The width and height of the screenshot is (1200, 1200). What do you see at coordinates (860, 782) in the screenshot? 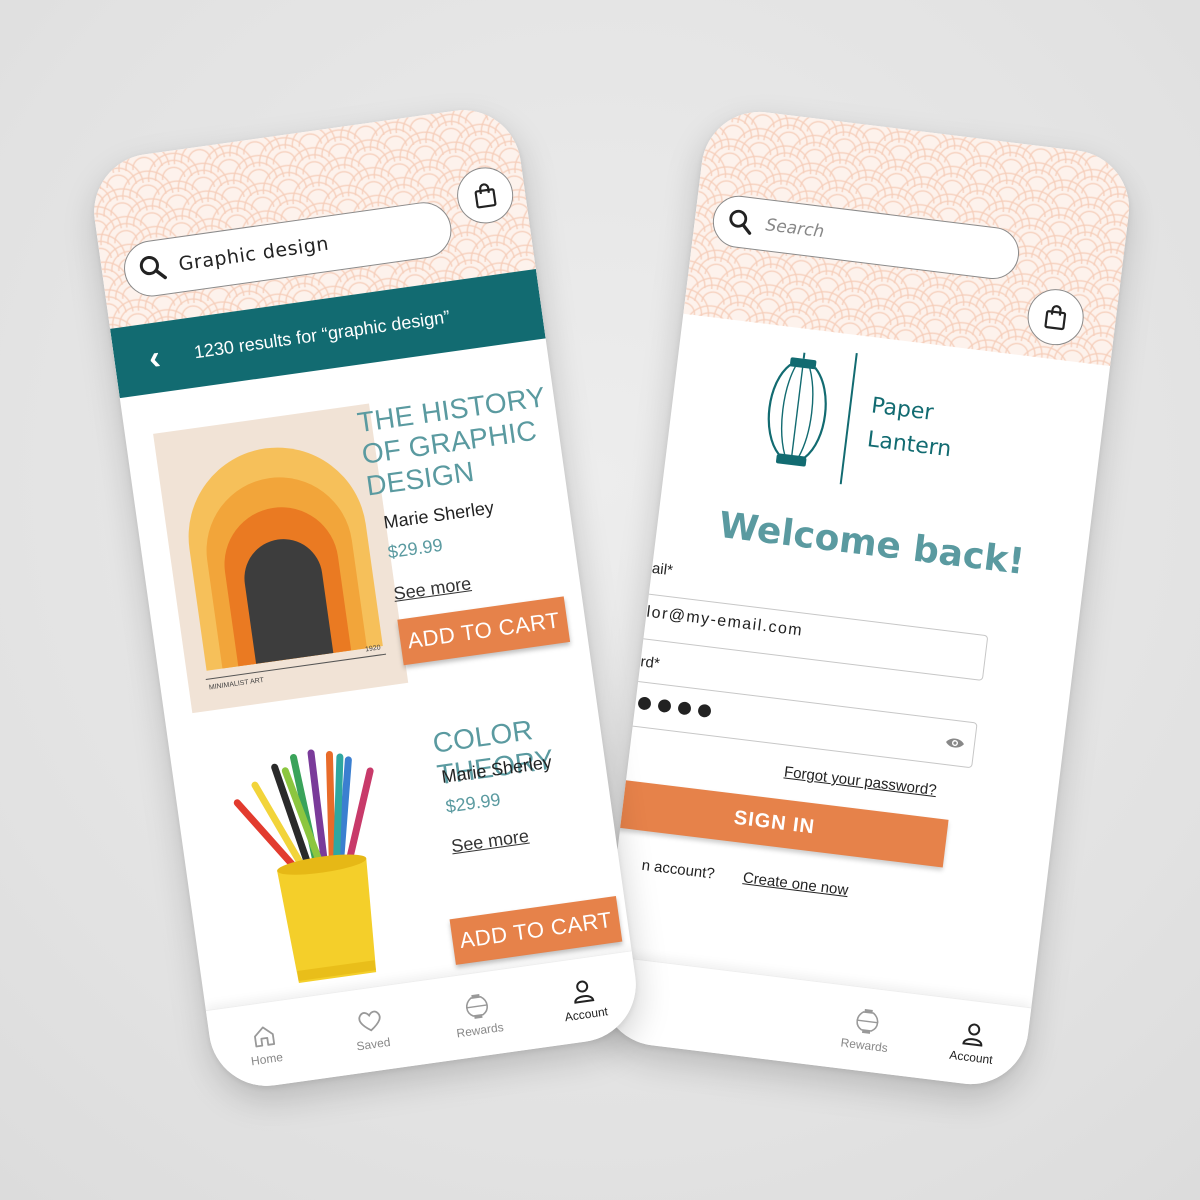
I see `forgot-password-link: Forgot your password?` at bounding box center [860, 782].